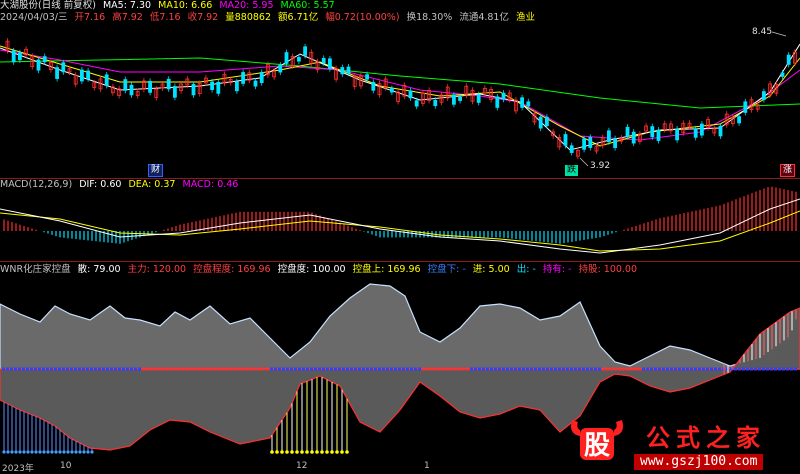  I want to click on watermark-url: www.gszj100.com, so click(699, 462).